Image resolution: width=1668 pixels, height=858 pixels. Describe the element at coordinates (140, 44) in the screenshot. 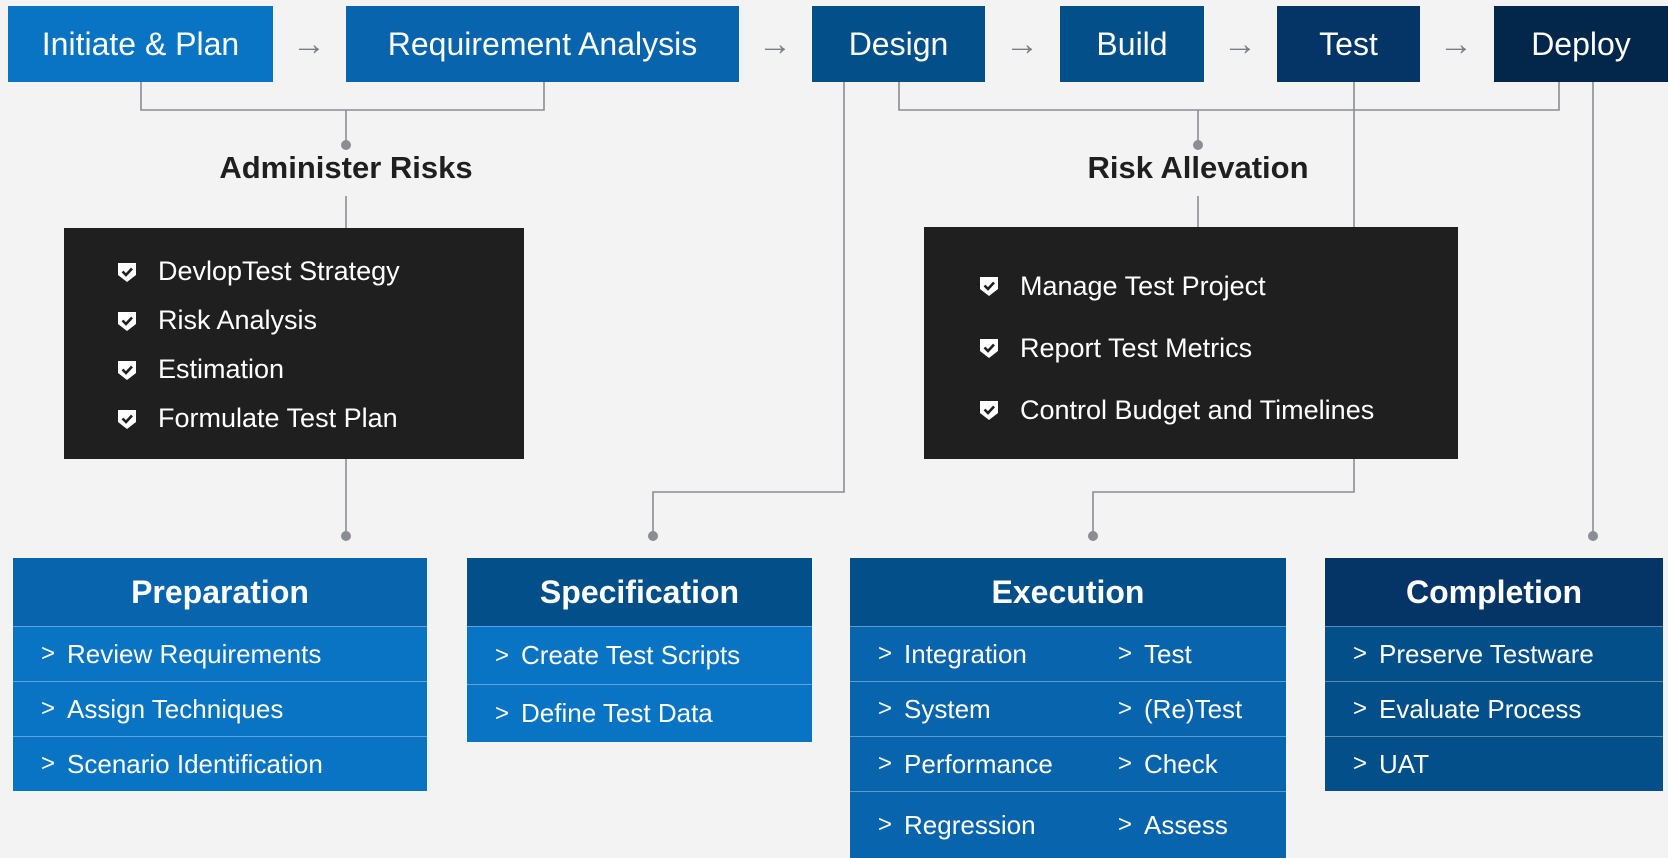

I see `stage-initiate-plan: Initiate & Plan` at that location.